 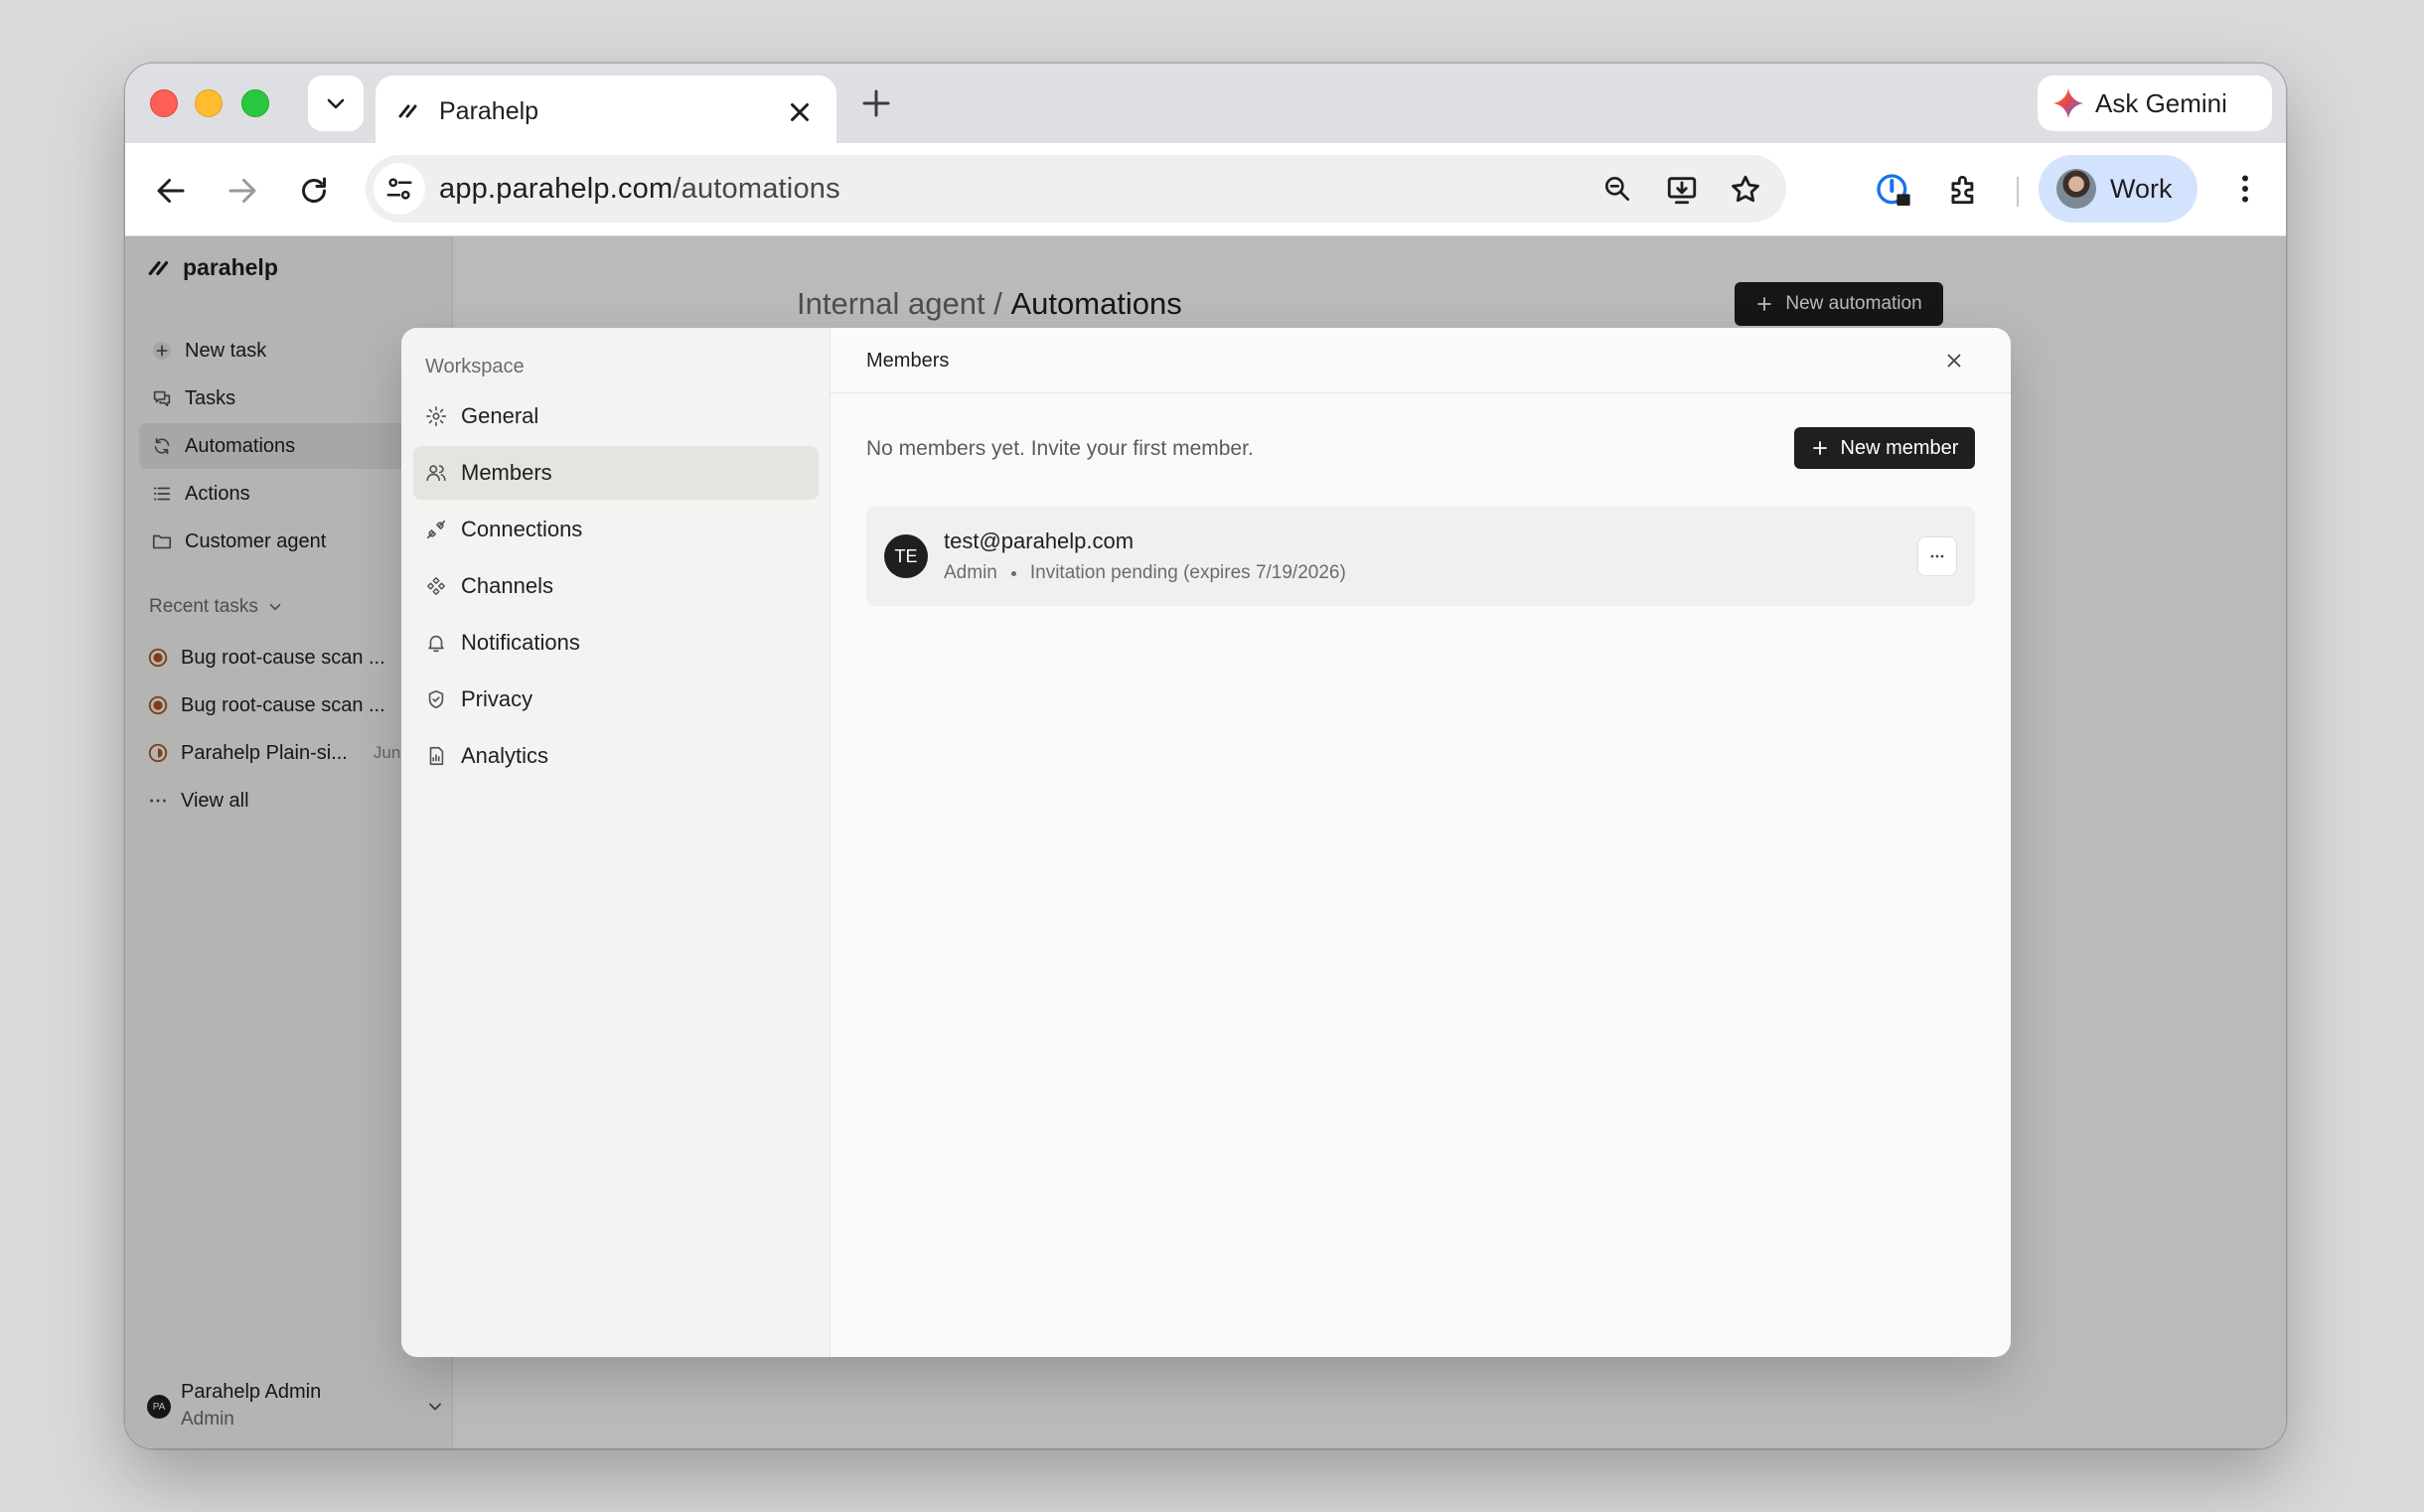 I want to click on users-icon, so click(x=436, y=473).